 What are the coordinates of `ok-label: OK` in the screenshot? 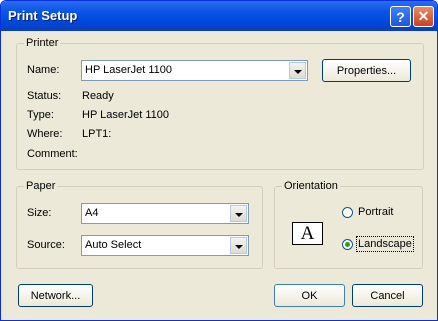 It's located at (309, 295).